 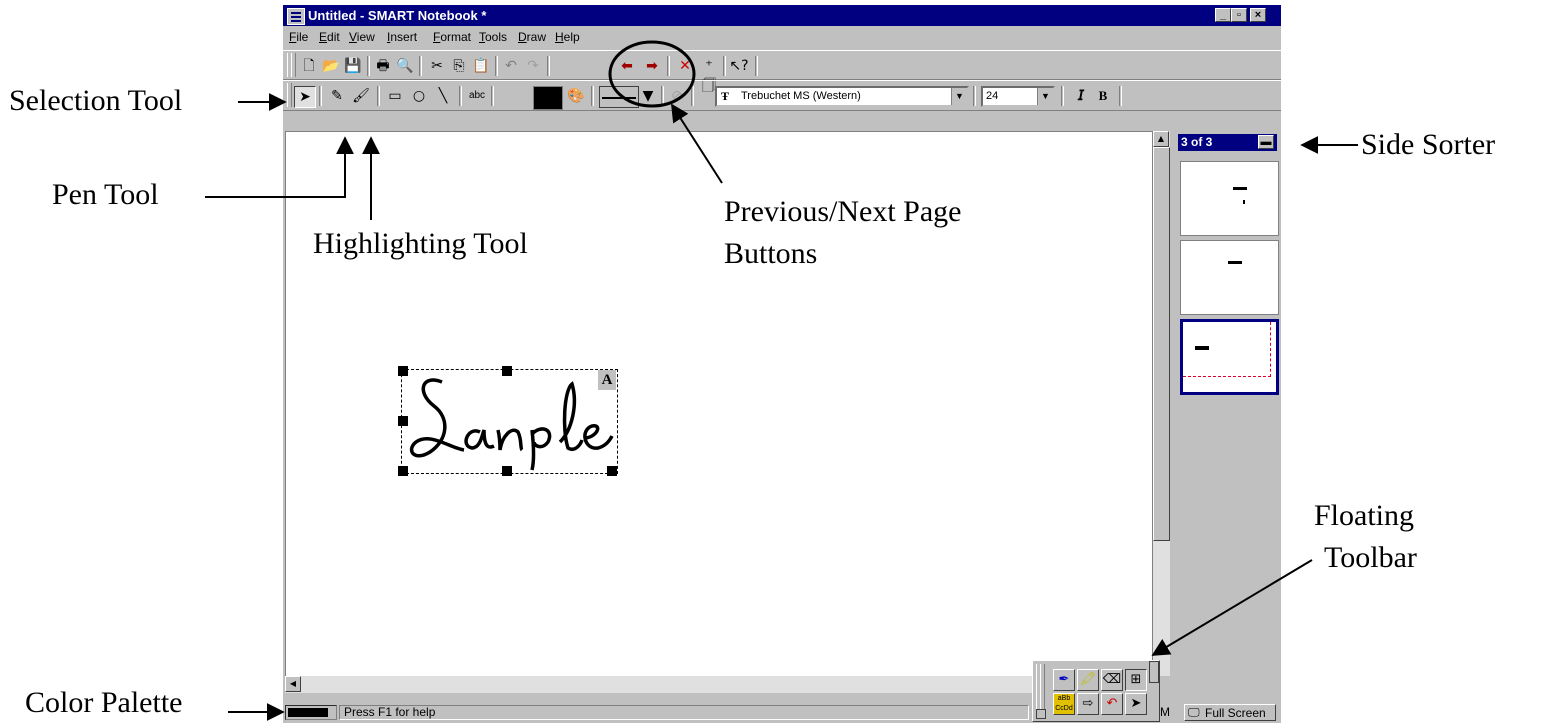 I want to click on pen-arrow, so click(x=279, y=167).